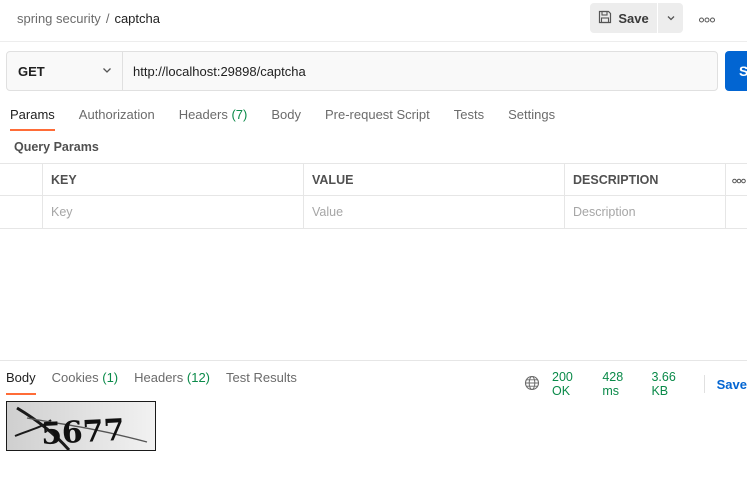 Image resolution: width=747 pixels, height=481 pixels. I want to click on response-tab-headers: Headers (12), so click(172, 382).